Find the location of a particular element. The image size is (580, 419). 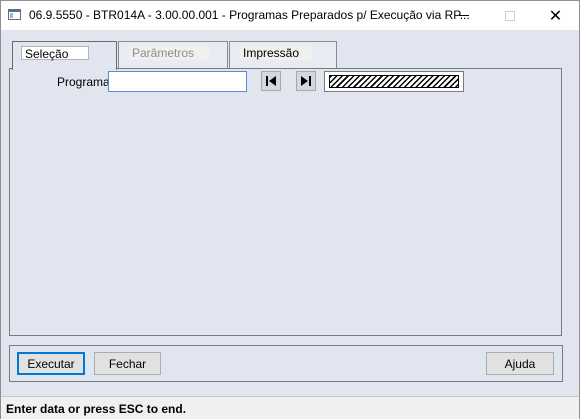

maximize-button is located at coordinates (509, 15).